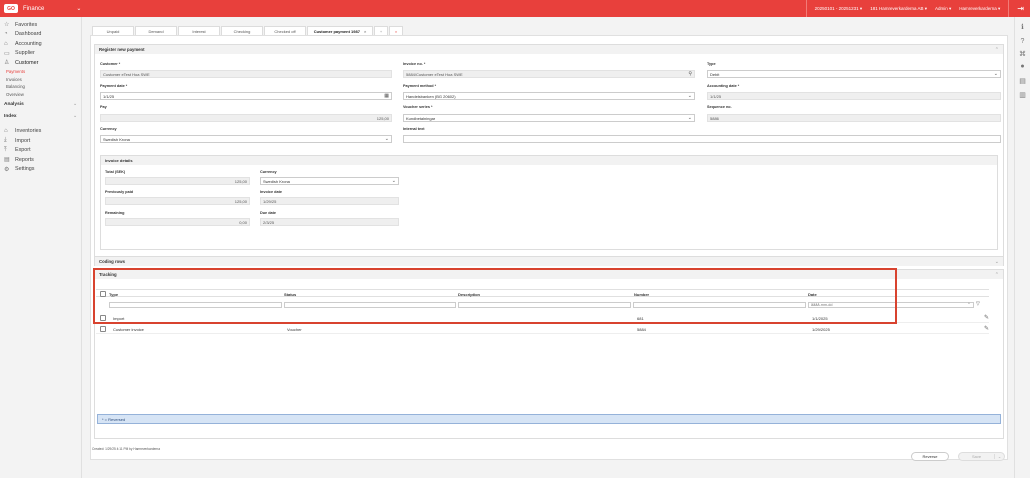 The image size is (1030, 478). I want to click on close-all-tabs-button: ×, so click(396, 30).